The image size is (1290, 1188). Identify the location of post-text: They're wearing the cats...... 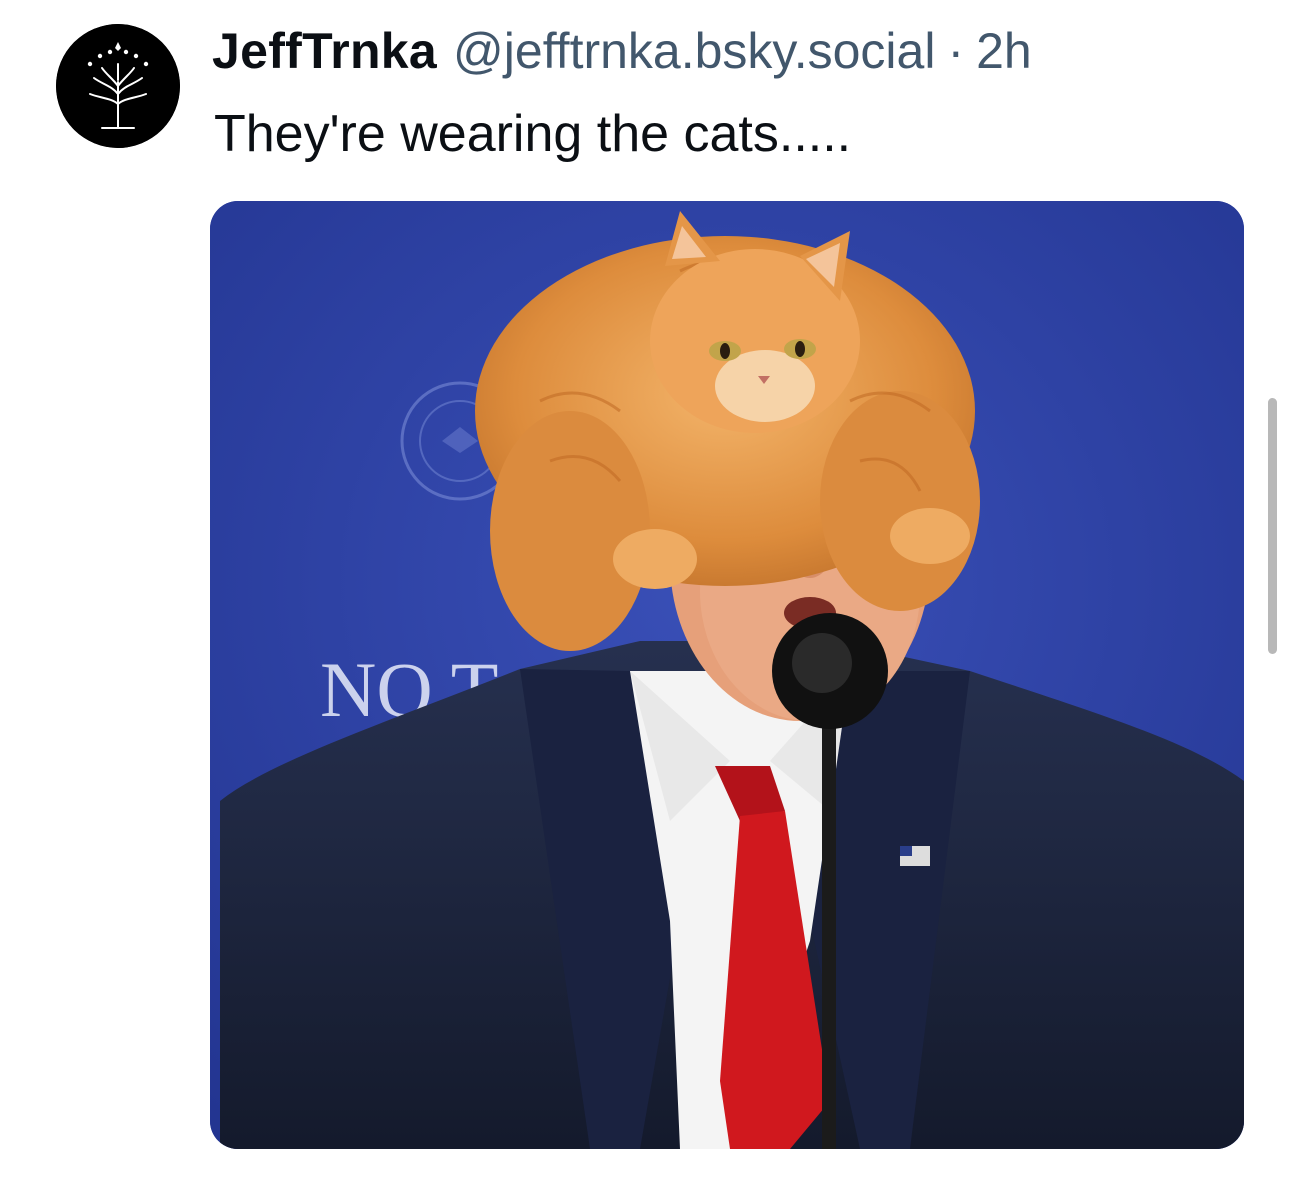
(533, 134).